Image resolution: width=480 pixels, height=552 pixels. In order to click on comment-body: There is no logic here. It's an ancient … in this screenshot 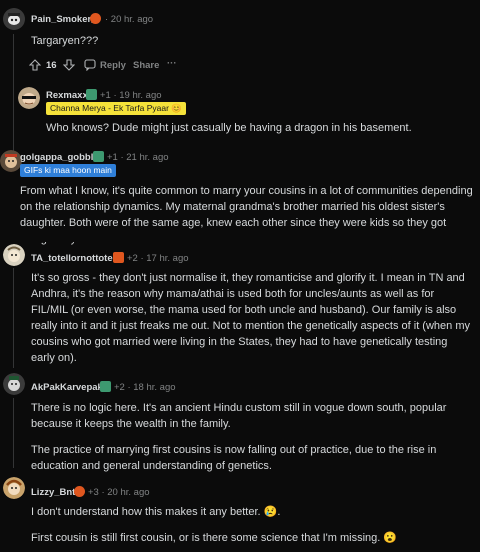, I will do `click(239, 416)`.